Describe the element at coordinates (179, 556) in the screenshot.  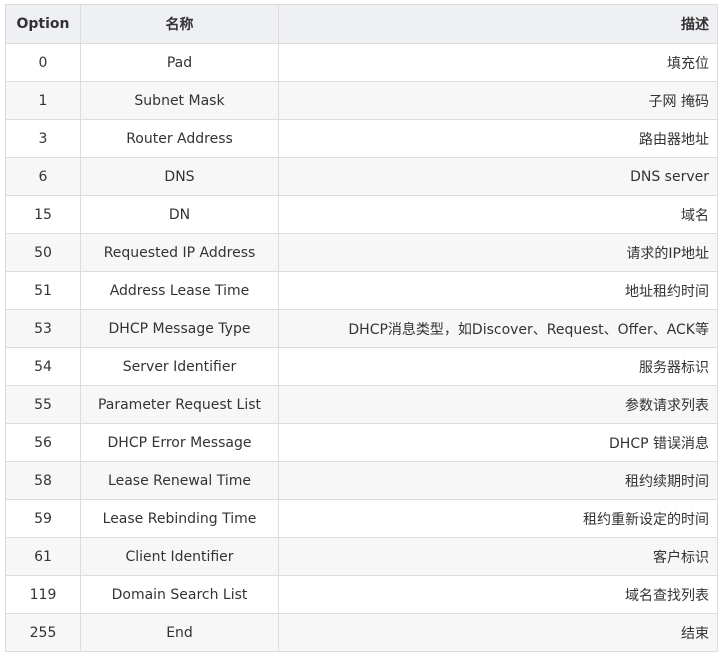
I see `cell-name: Client Identifier` at that location.